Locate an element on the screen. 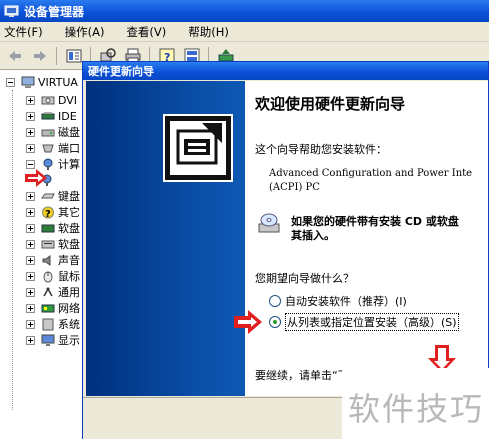 This screenshot has height=439, width=489. tree-item-dvd: DVI is located at coordinates (51, 100).